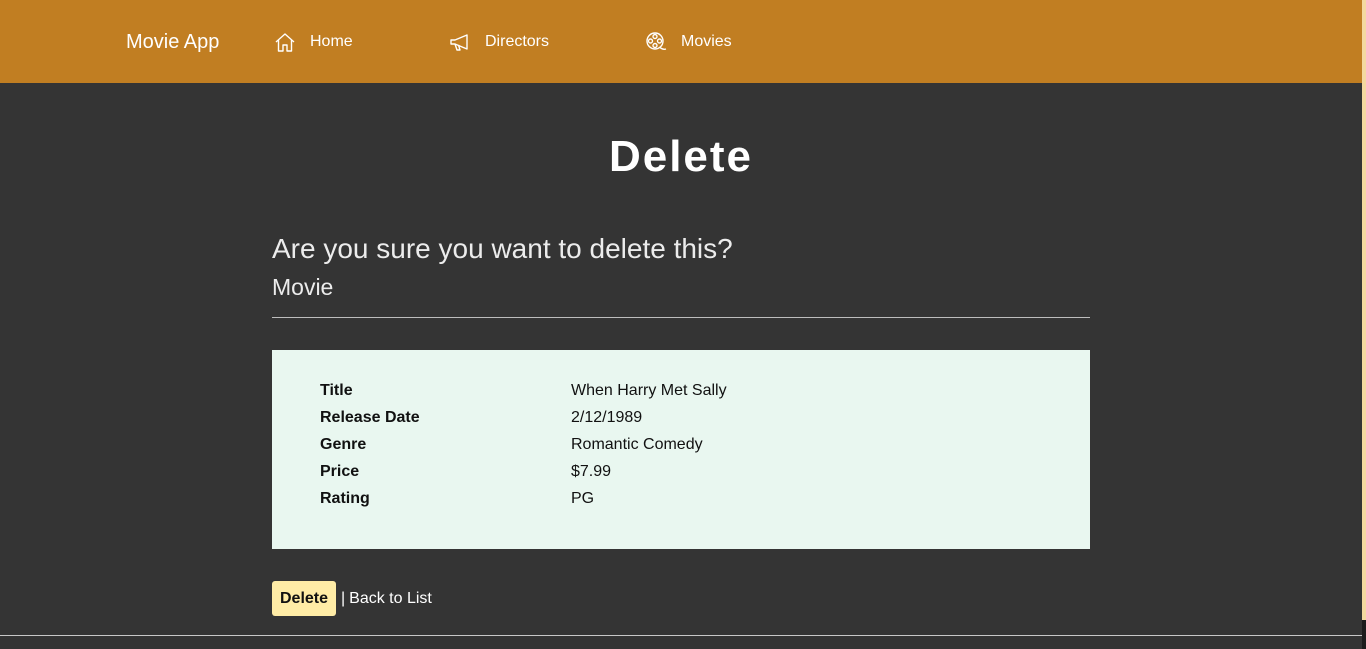 The height and width of the screenshot is (649, 1366). I want to click on back-to-list-link: Back to List, so click(390, 599).